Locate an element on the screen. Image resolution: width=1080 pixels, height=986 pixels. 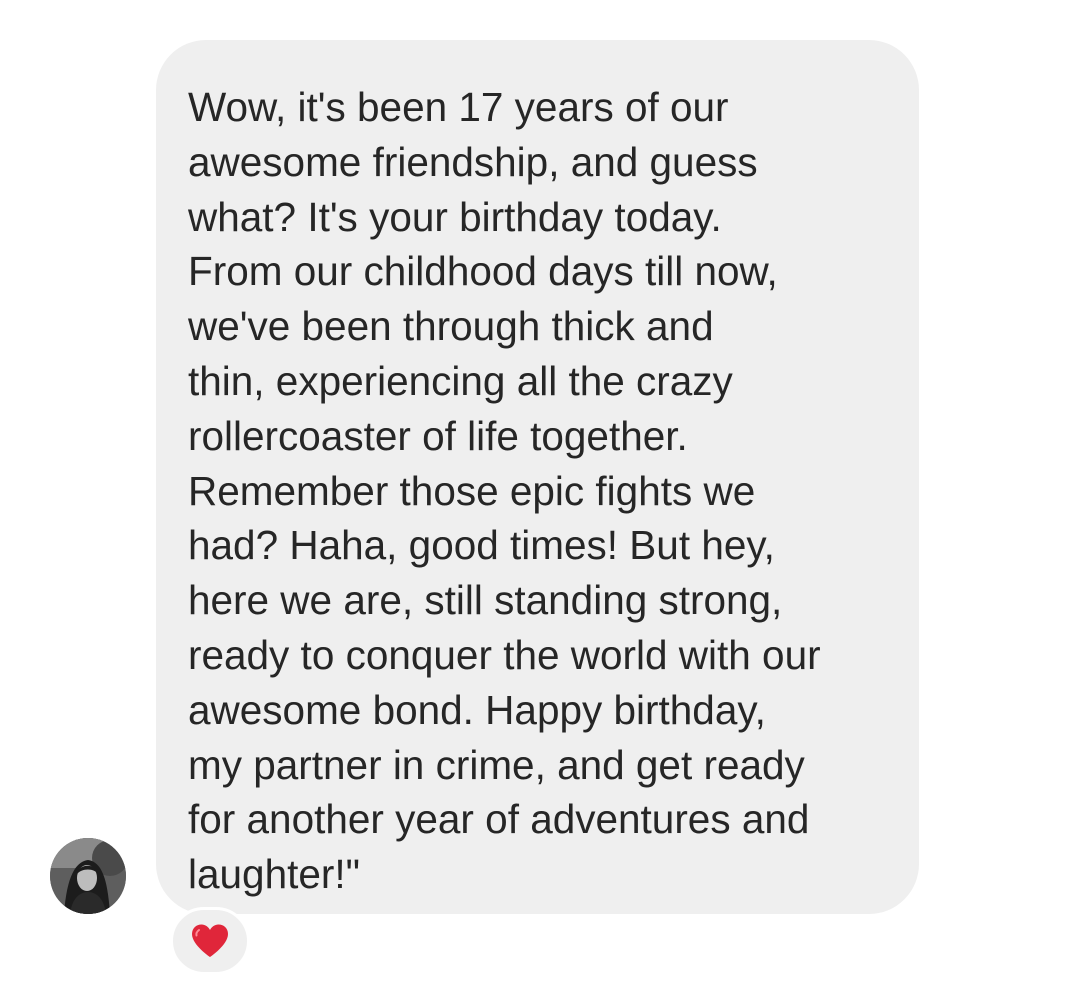
sender-avatar is located at coordinates (88, 876).